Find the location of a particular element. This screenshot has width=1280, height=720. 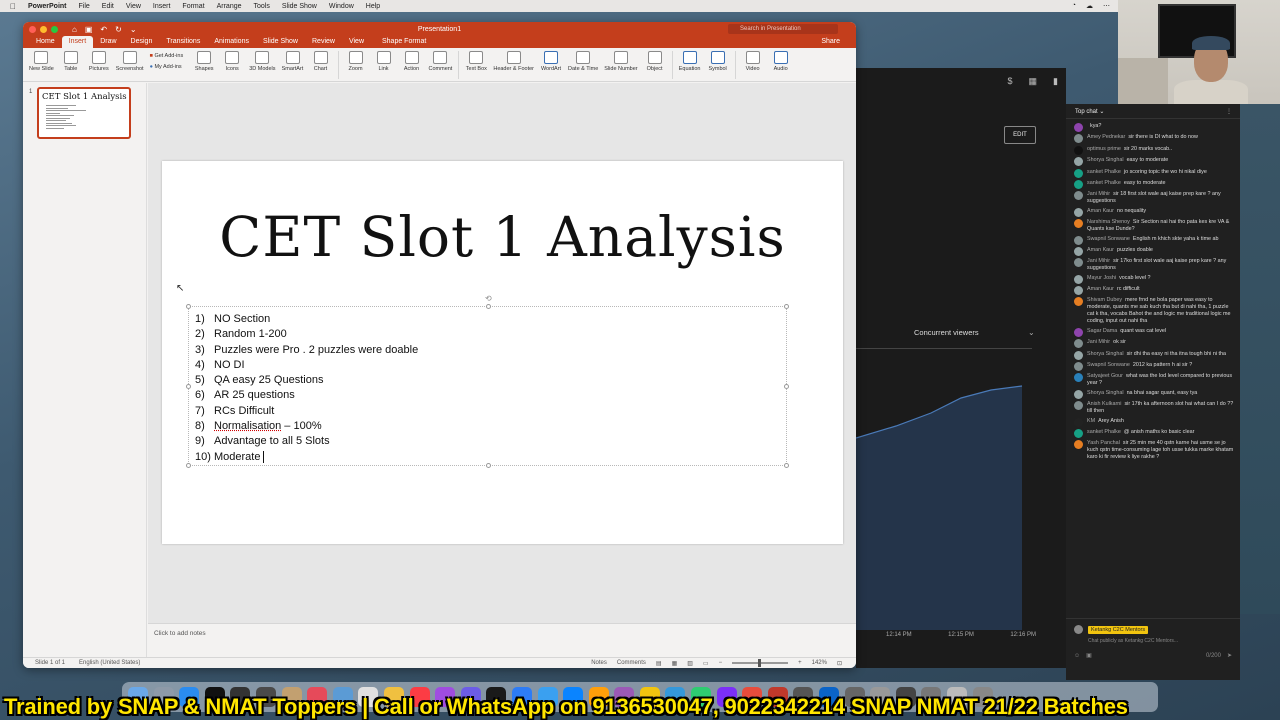

3d-models-button: 3D Models is located at coordinates (262, 61).